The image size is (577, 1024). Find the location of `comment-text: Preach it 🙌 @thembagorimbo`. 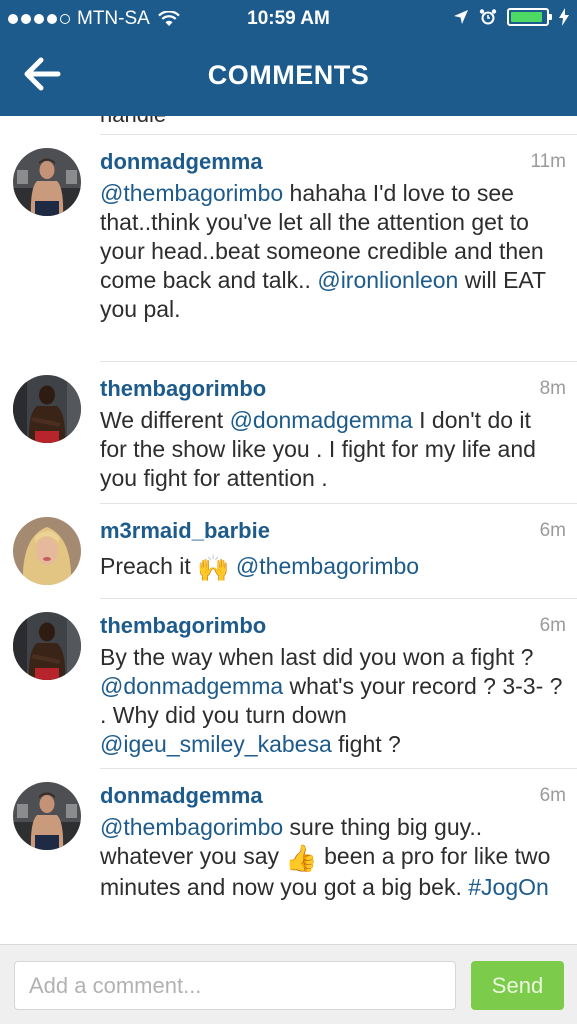

comment-text: Preach it 🙌 @thembagorimbo is located at coordinates (331, 567).